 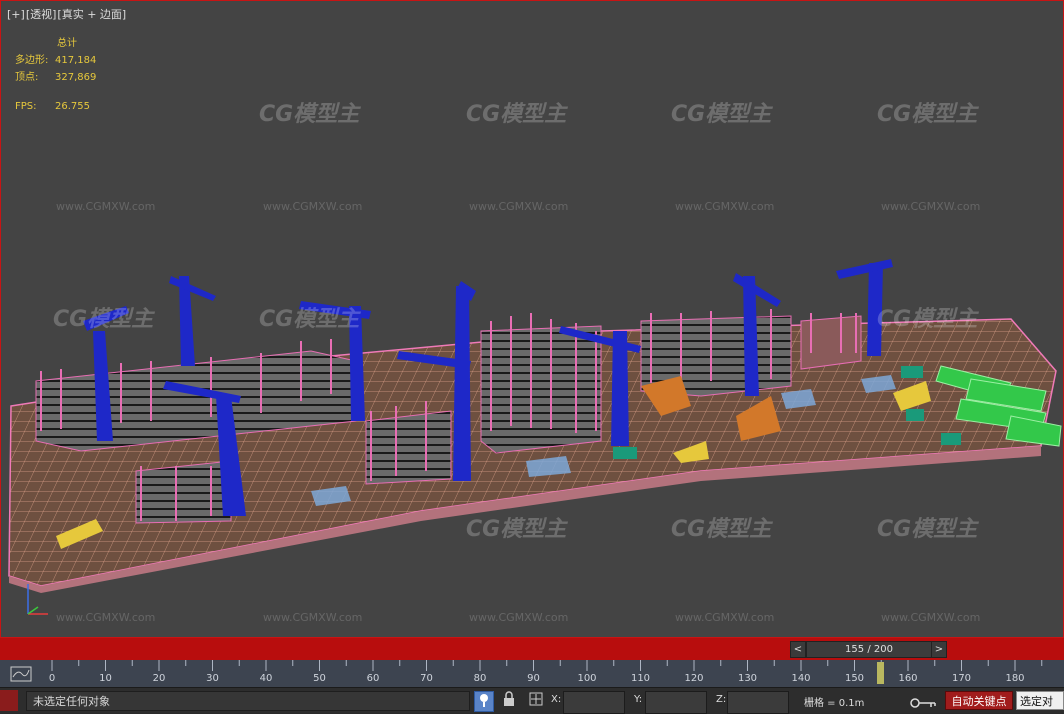 I want to click on ruler-tick-label: 120, so click(x=694, y=678).